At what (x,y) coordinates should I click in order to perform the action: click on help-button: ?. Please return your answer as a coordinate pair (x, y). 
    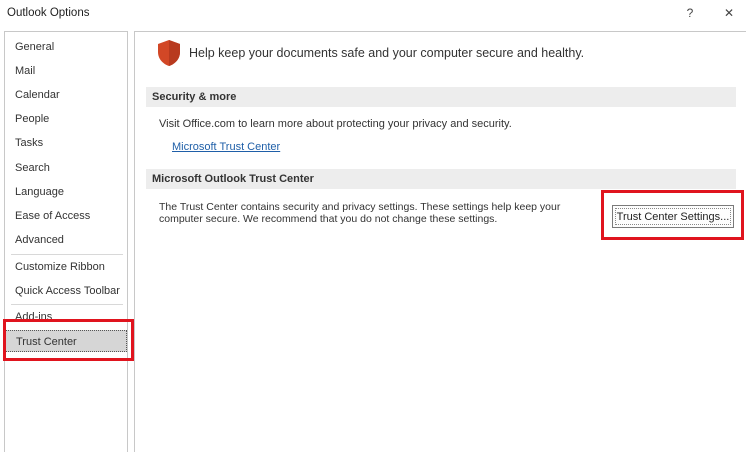
    Looking at the image, I should click on (690, 13).